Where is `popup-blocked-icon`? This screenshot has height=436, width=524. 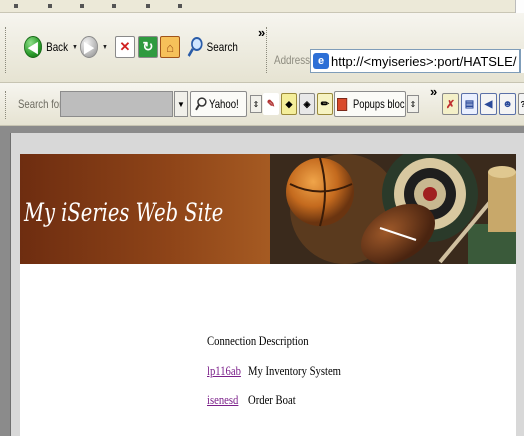 popup-blocked-icon is located at coordinates (342, 104).